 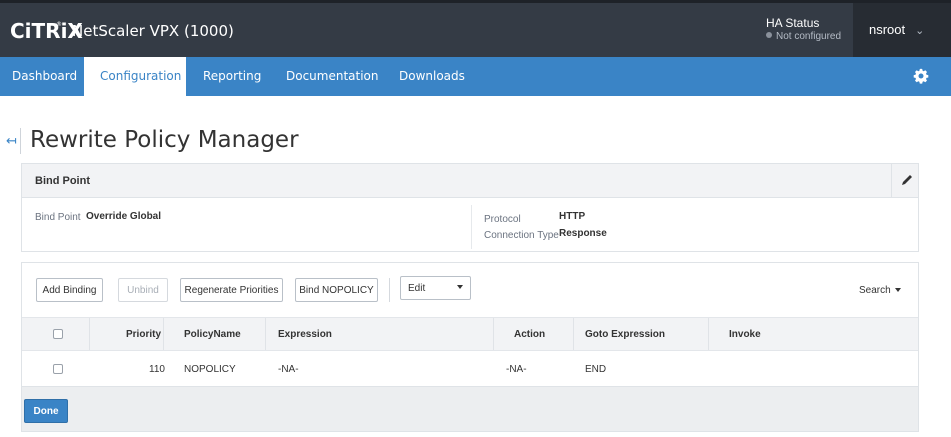 What do you see at coordinates (809, 36) in the screenshot?
I see `ha-status-value: Not configured` at bounding box center [809, 36].